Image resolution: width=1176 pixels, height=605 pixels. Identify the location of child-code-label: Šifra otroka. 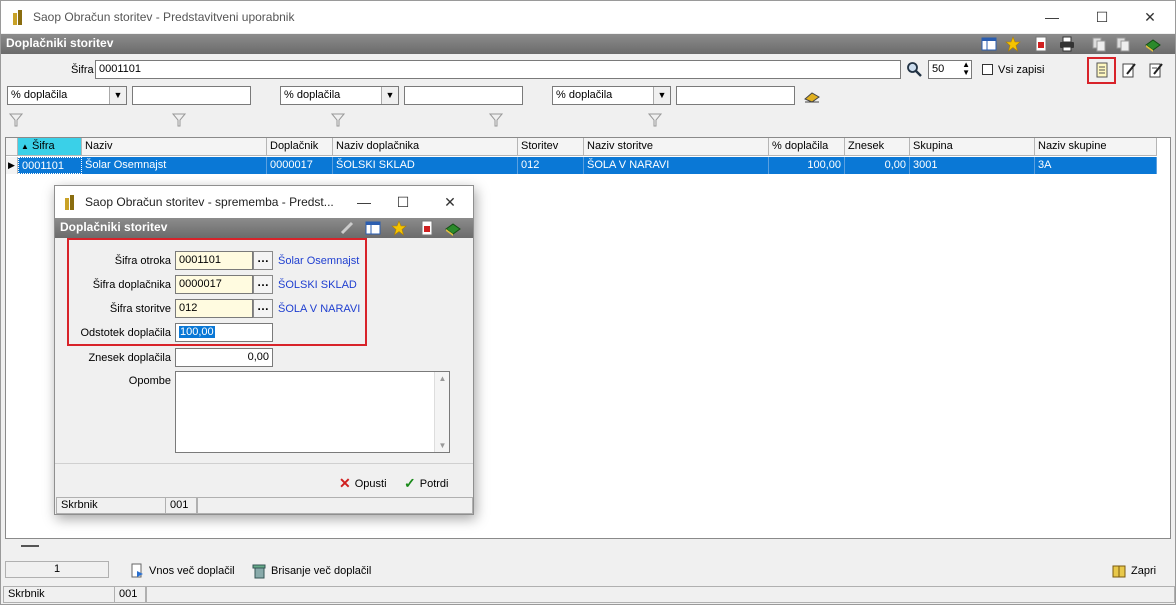
(142, 261).